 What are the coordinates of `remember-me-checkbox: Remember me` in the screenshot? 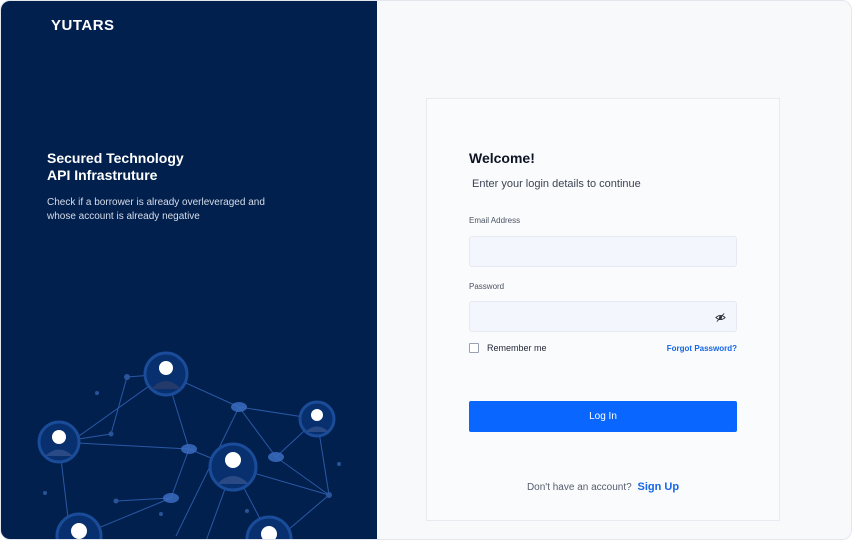 It's located at (508, 348).